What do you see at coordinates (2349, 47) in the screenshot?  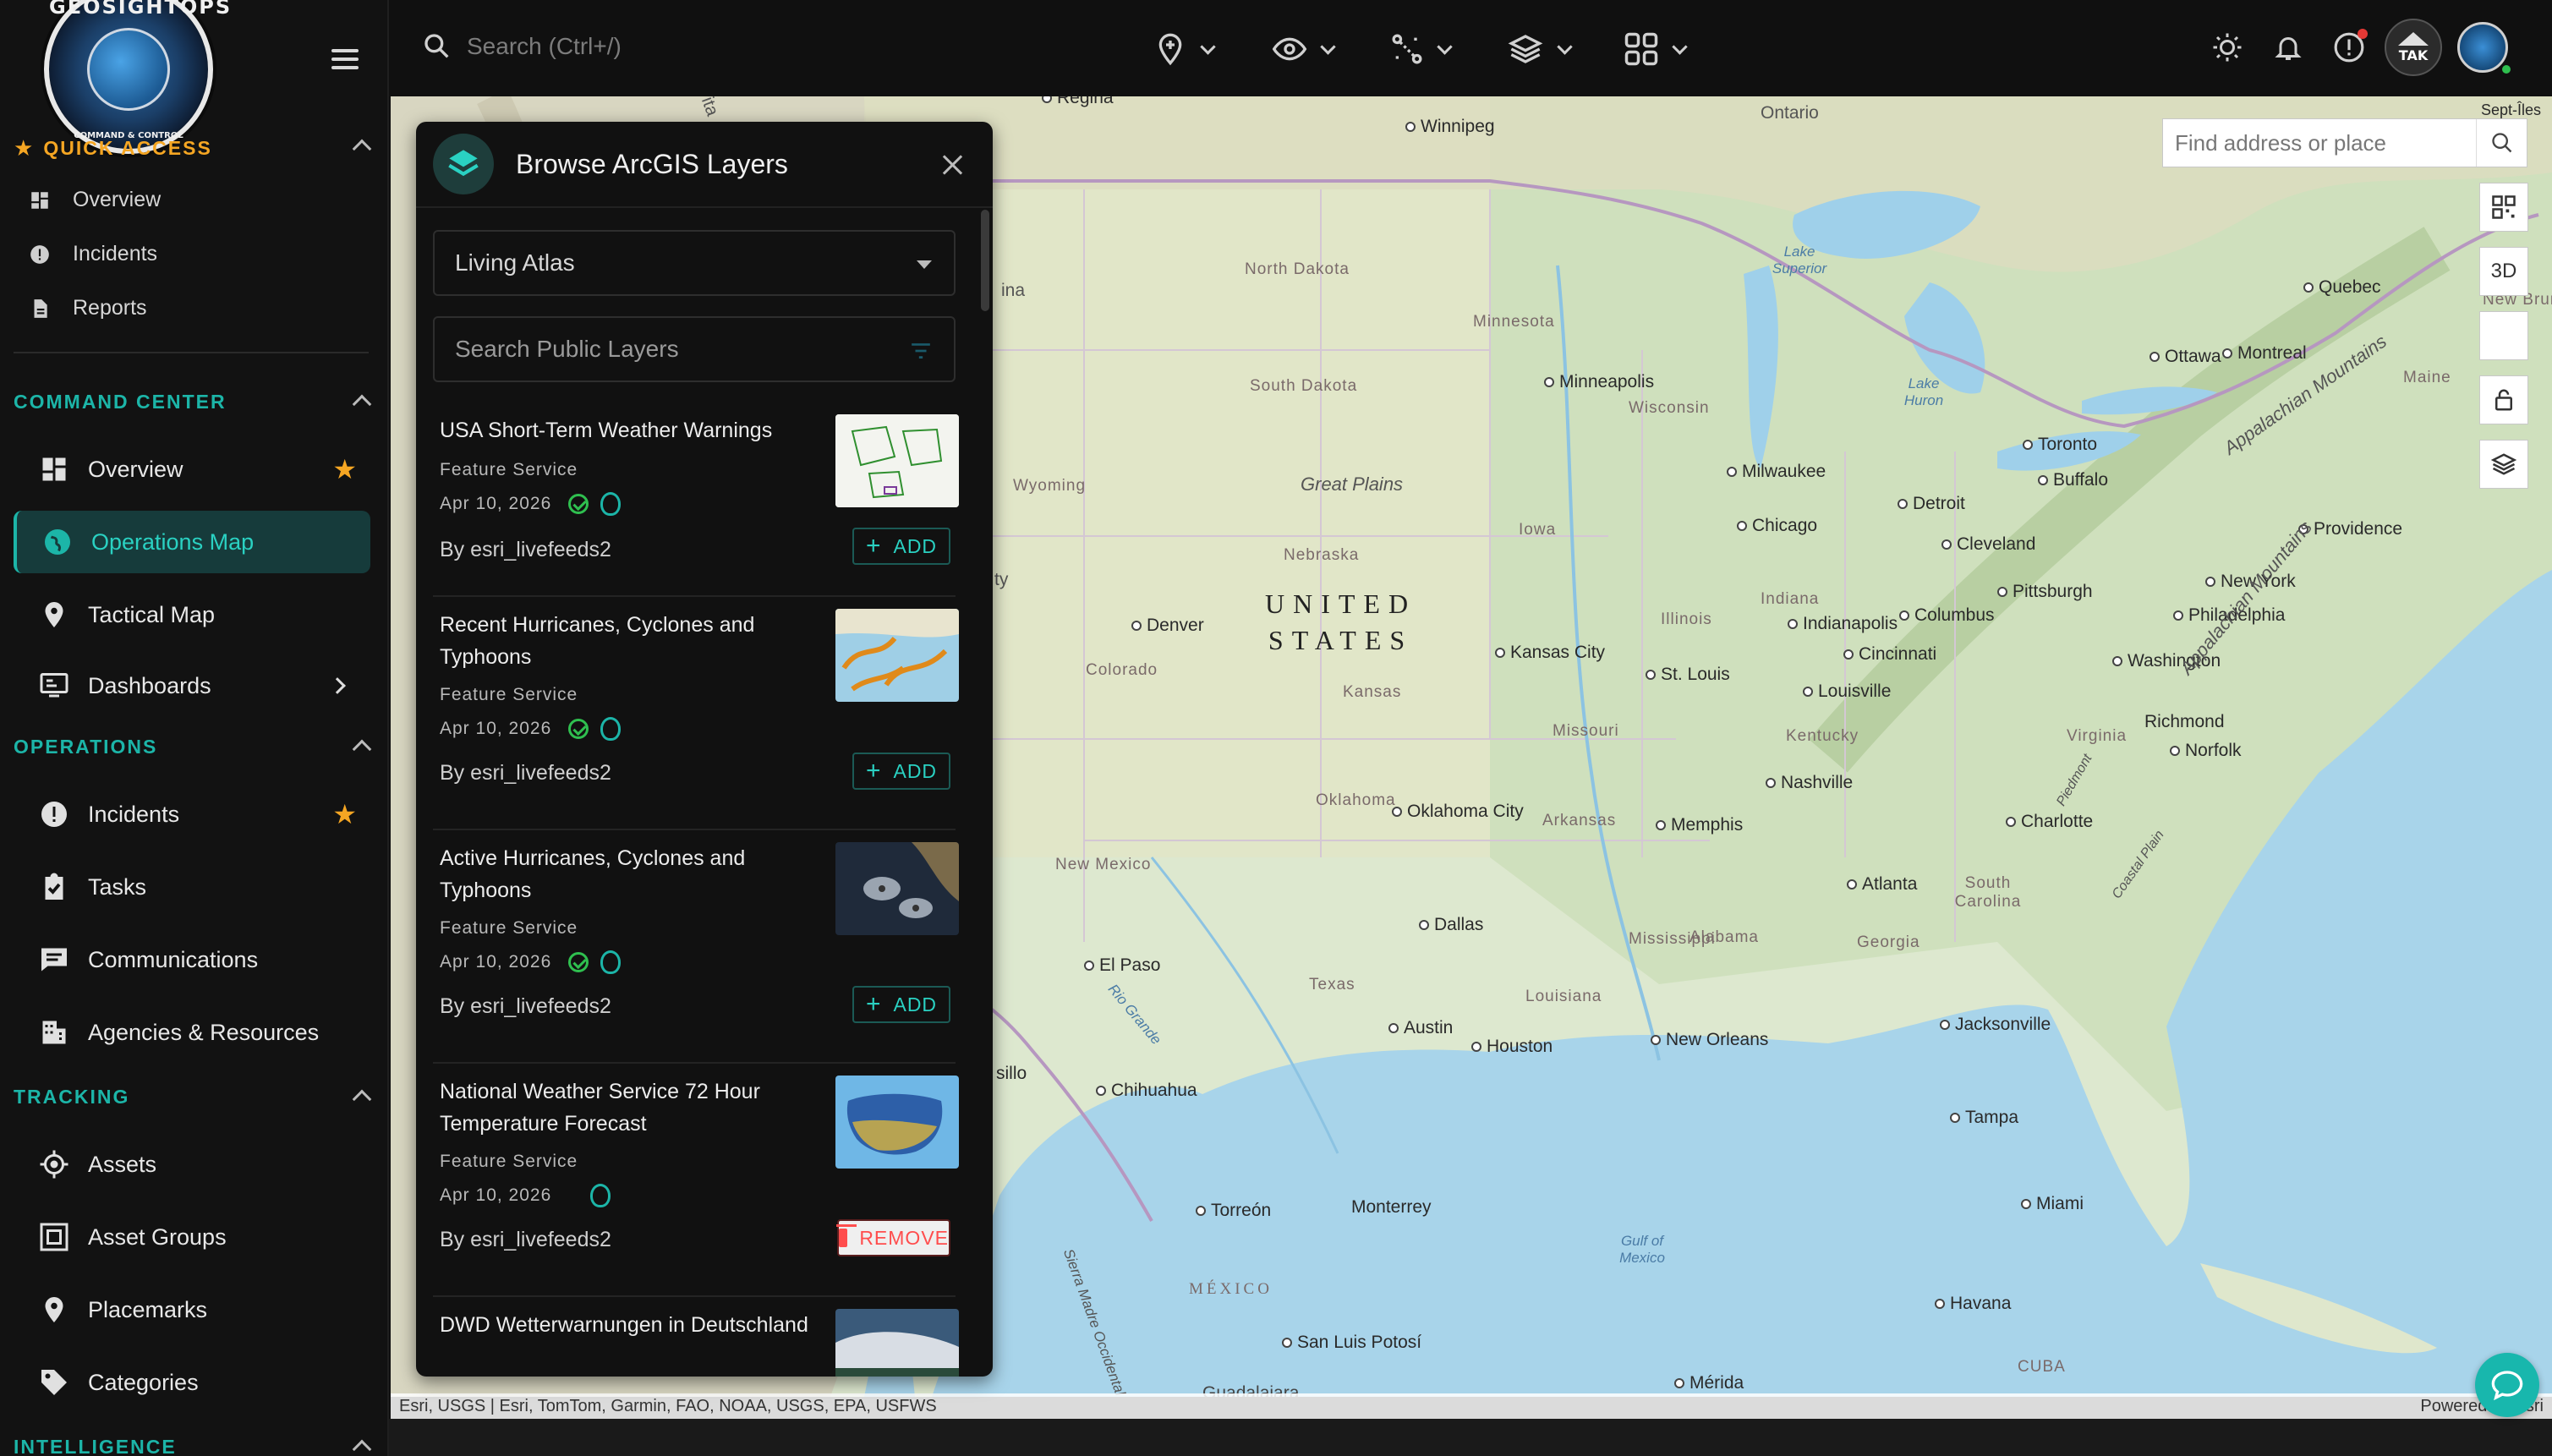 I see `alerts-button` at bounding box center [2349, 47].